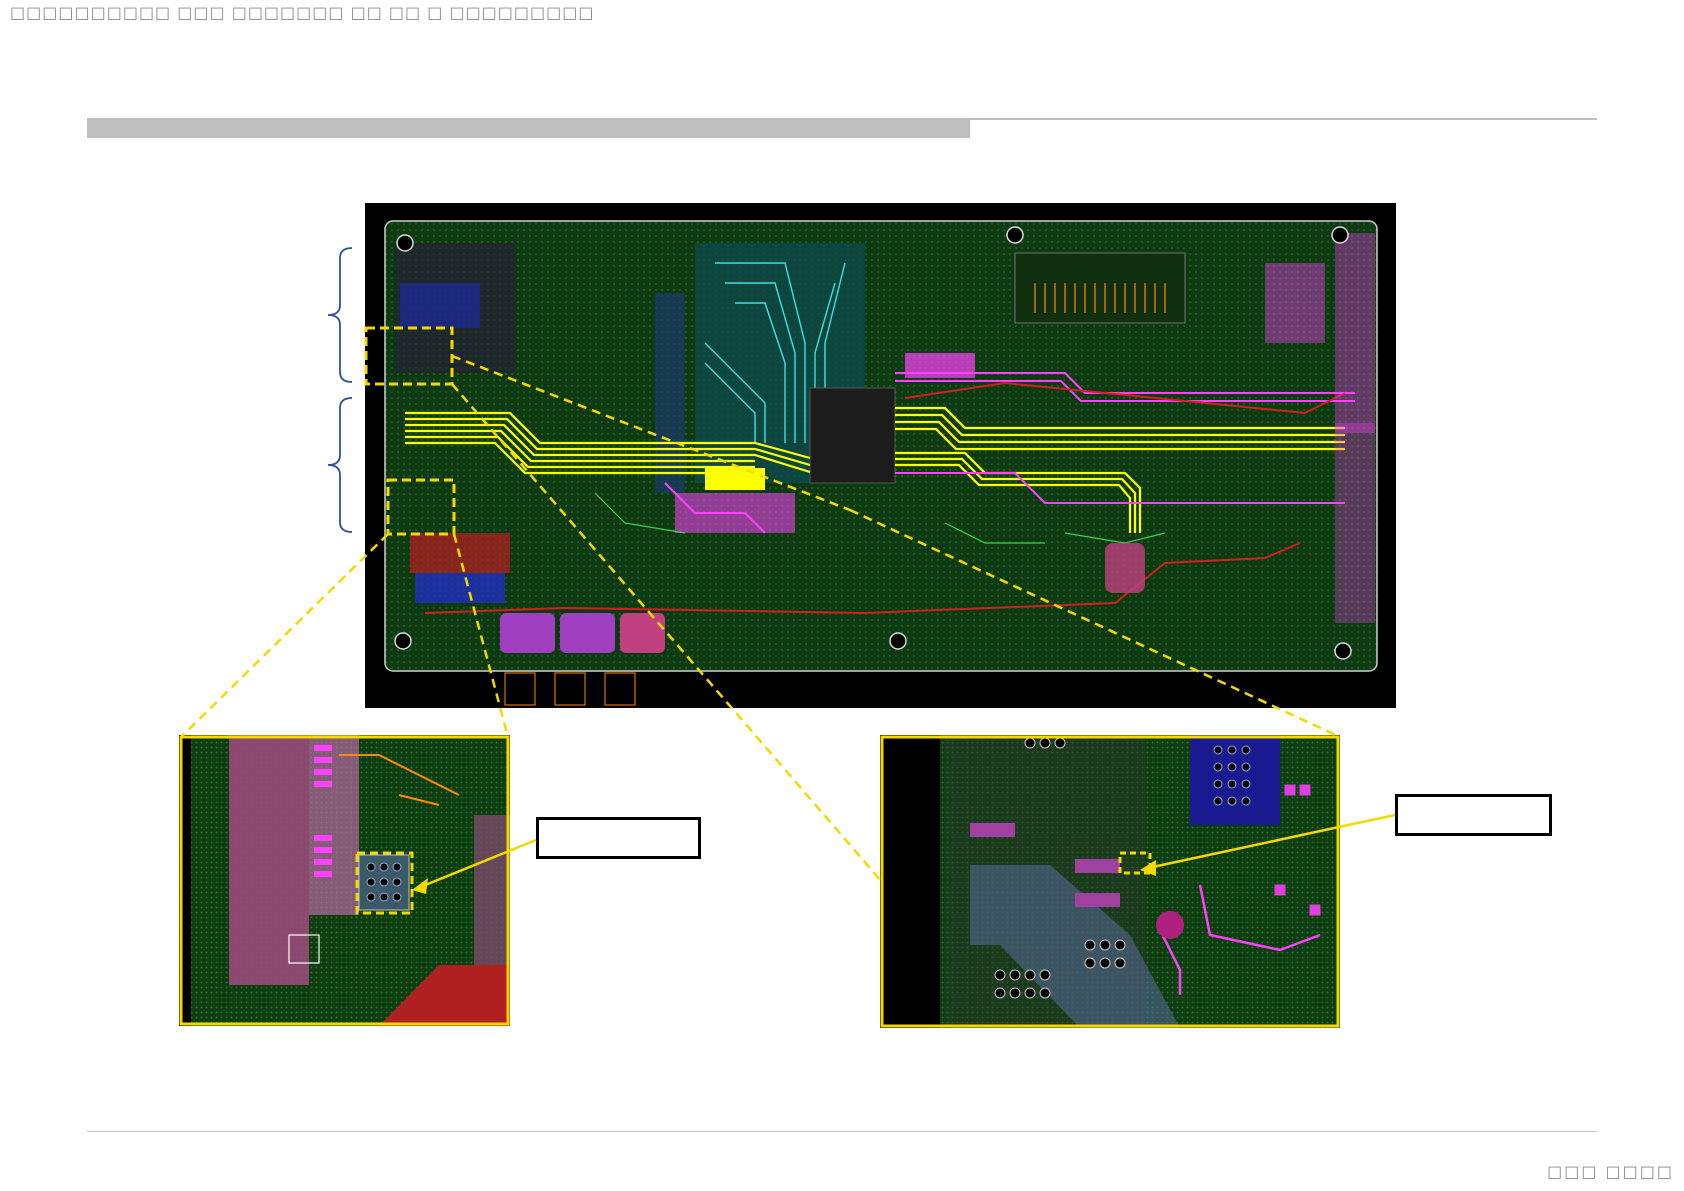 The image size is (1684, 1191). Describe the element at coordinates (1610, 1171) in the screenshot. I see `page-number: □□□ □□□□` at that location.